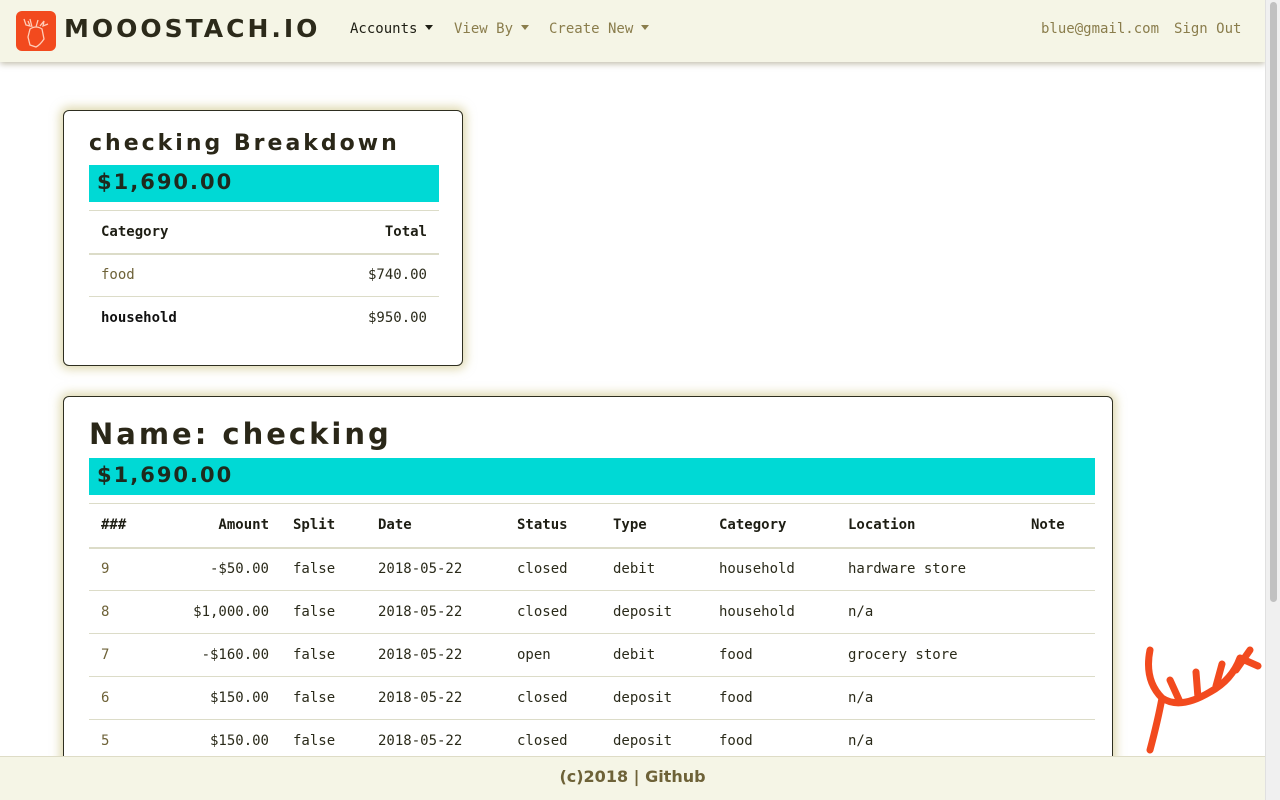 Image resolution: width=1280 pixels, height=800 pixels. I want to click on brand-title: MOOOSTACH.IO, so click(192, 28).